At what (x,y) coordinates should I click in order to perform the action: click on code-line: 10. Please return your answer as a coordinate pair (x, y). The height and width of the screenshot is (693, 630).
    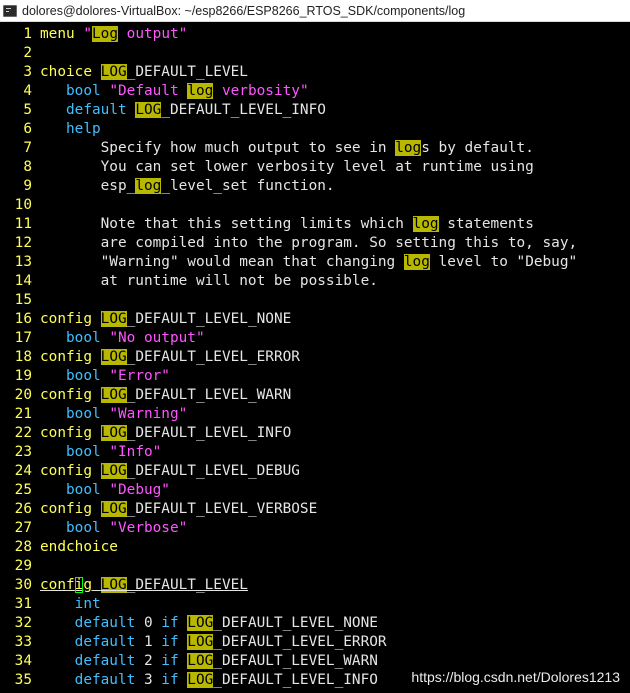
    Looking at the image, I should click on (315, 205).